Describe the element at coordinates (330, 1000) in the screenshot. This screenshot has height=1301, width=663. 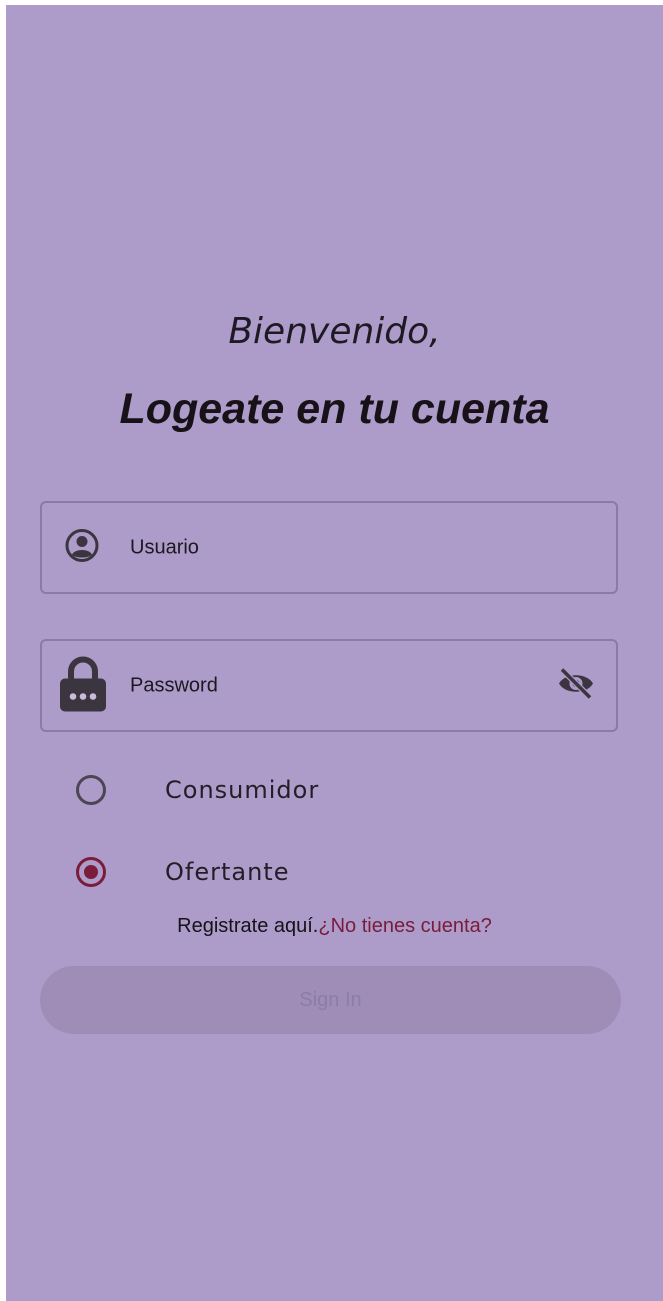
I see `sign-in-button: Sign In` at that location.